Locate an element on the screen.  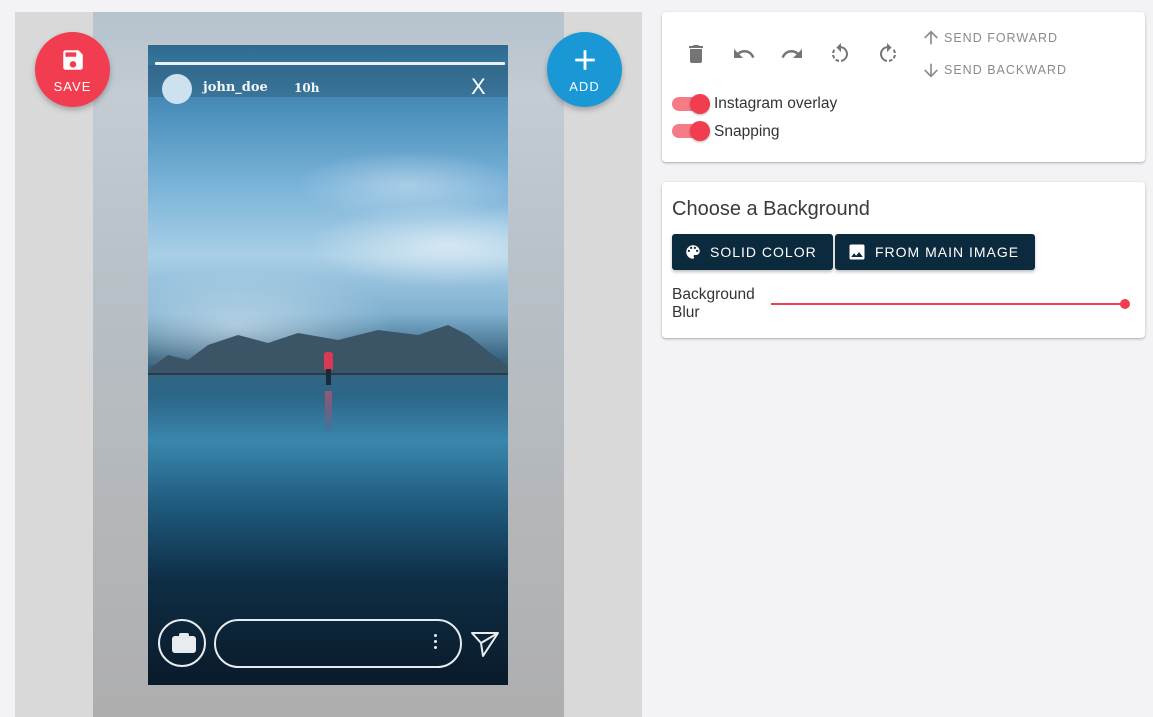
photo-person-legs is located at coordinates (328, 377).